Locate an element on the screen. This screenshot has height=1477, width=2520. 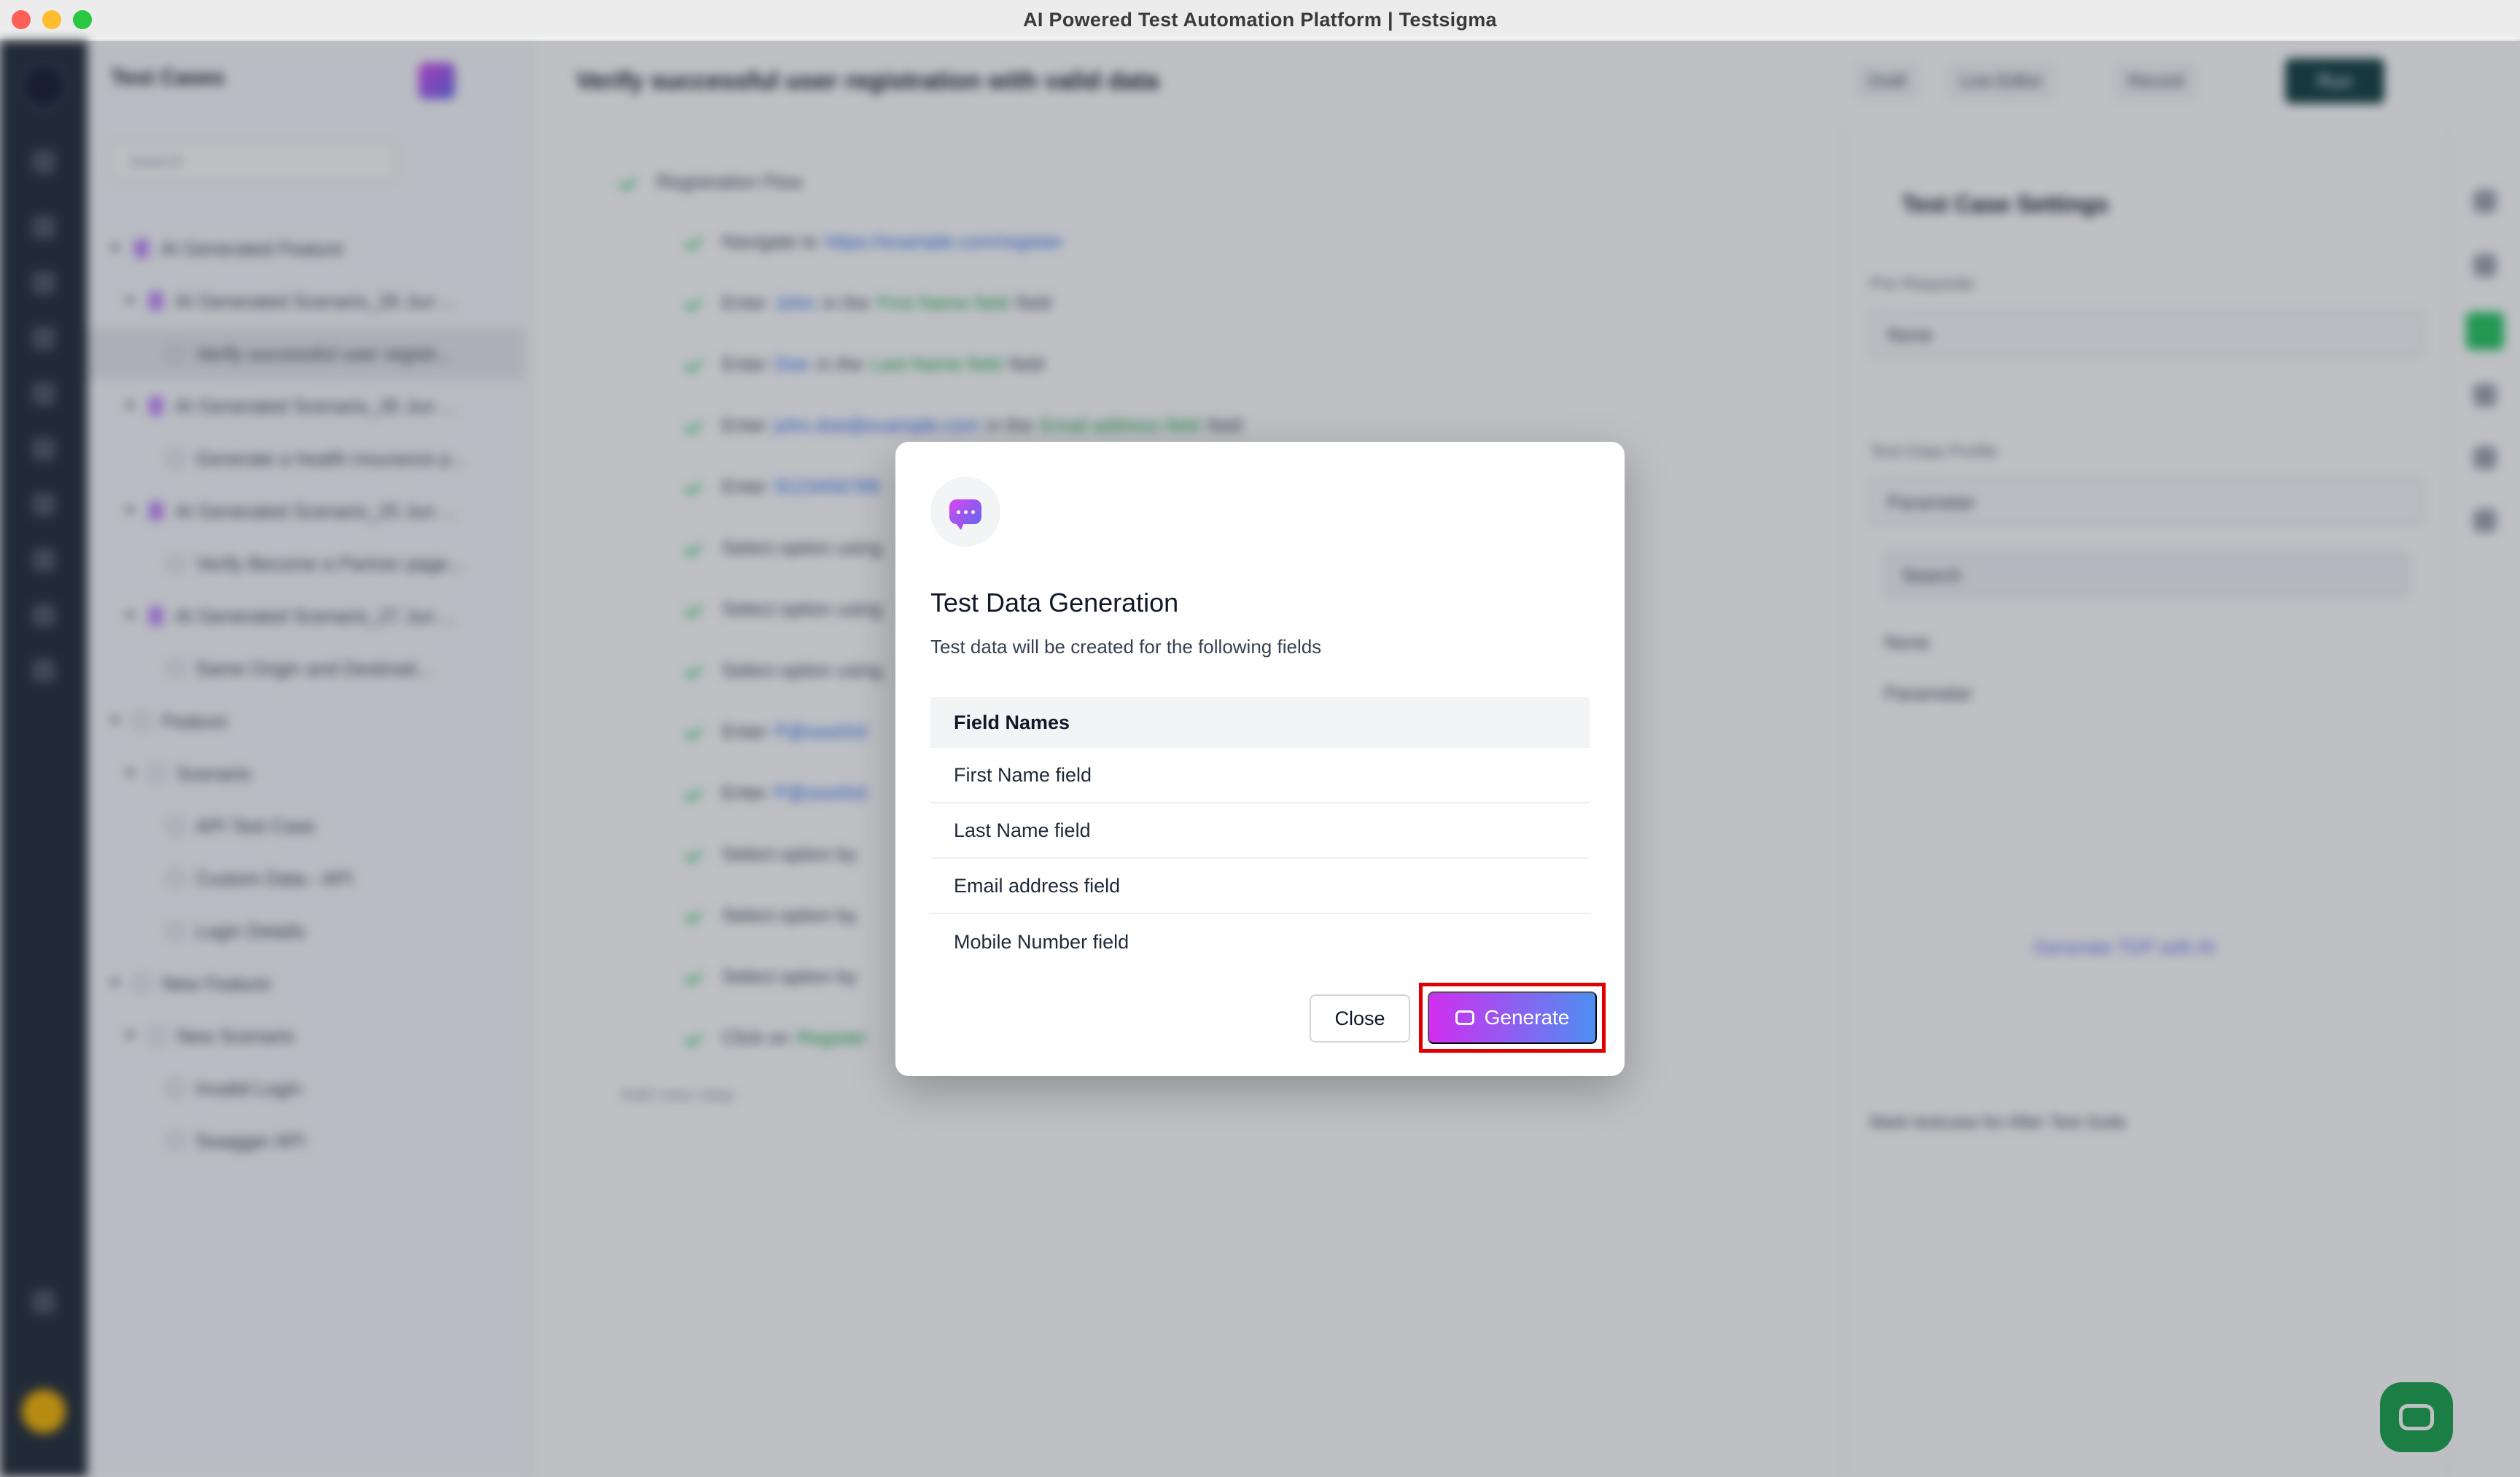
chat-bubble-icon is located at coordinates (1464, 1018).